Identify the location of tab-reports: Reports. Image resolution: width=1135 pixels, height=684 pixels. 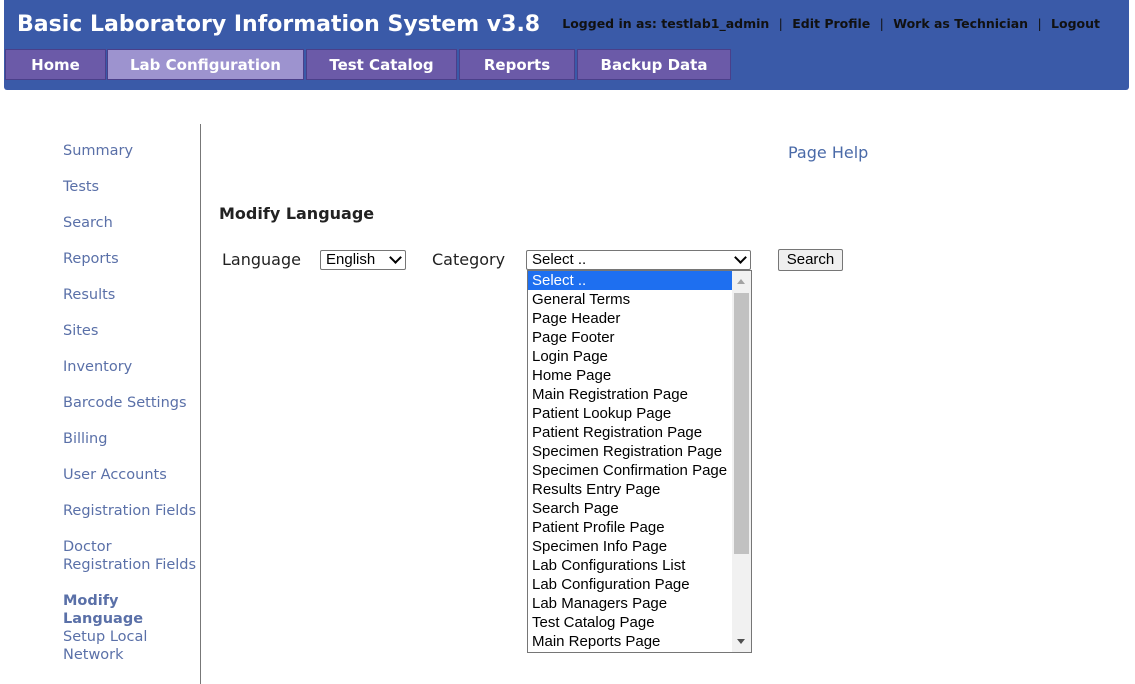
(517, 64).